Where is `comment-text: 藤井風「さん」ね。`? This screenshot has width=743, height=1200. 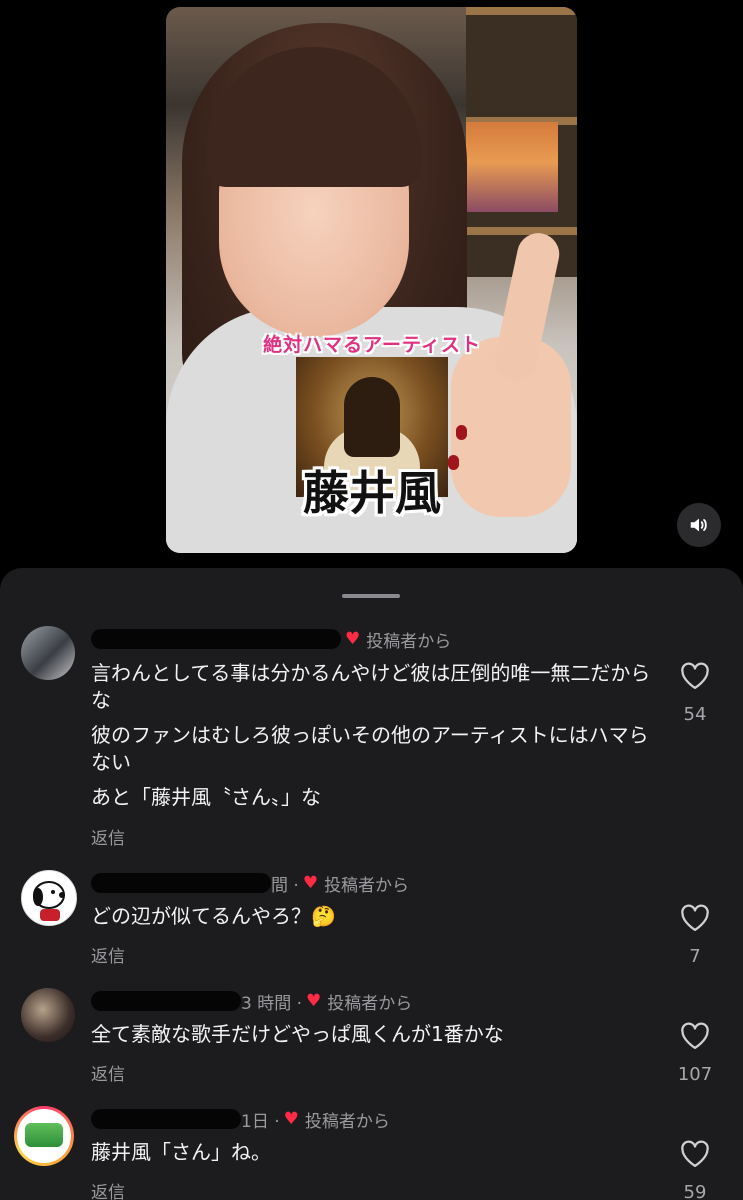
comment-text: 藤井風「さん」ね。 is located at coordinates (371, 1152).